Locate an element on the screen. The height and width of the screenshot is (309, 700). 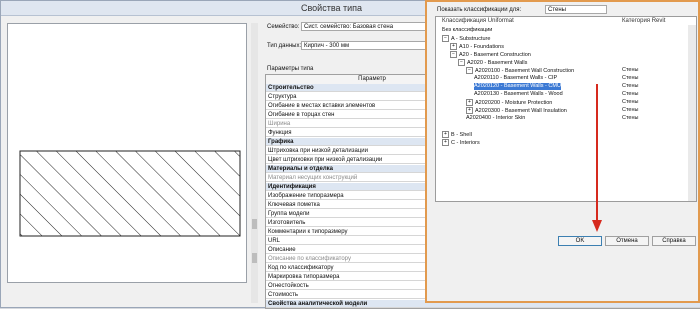
tree-node-label: A2020120 - Basement Walls - CMU is located at coordinates (517, 86).